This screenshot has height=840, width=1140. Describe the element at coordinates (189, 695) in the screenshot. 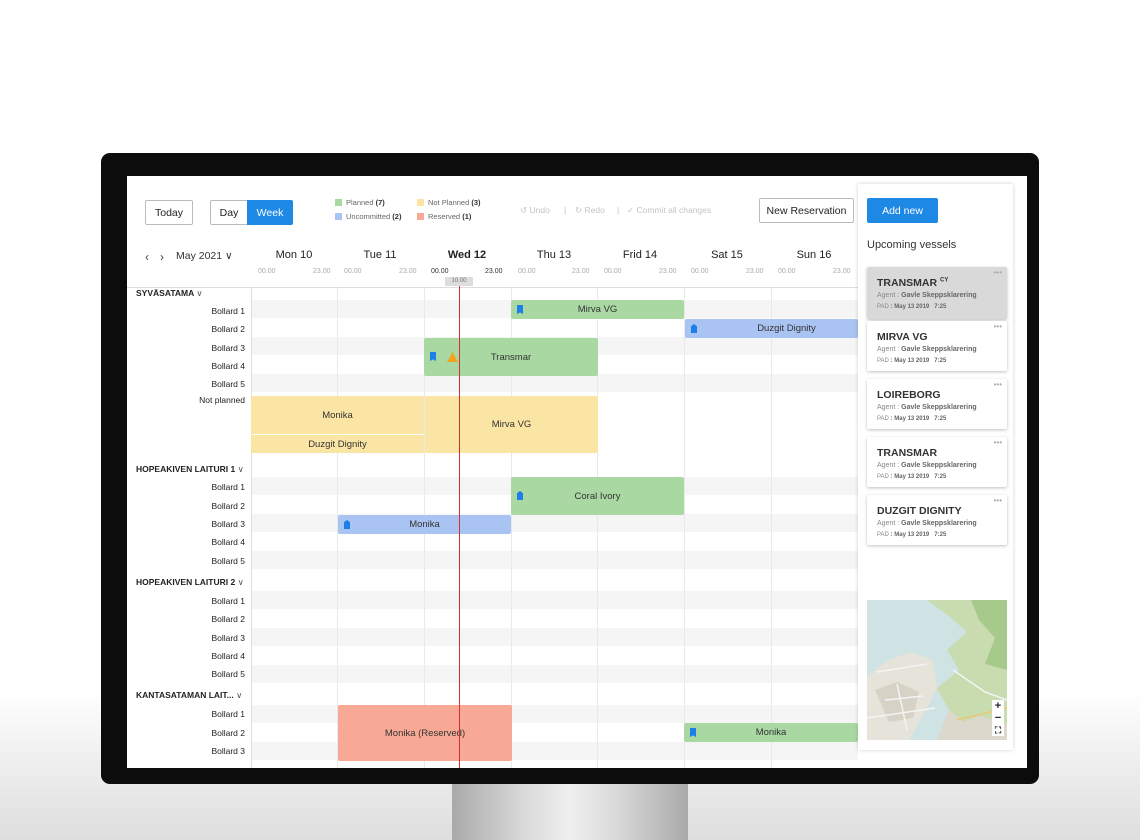

I see `berth-group-kantasataman: KANTASATAMAN LAIT... ∨` at that location.